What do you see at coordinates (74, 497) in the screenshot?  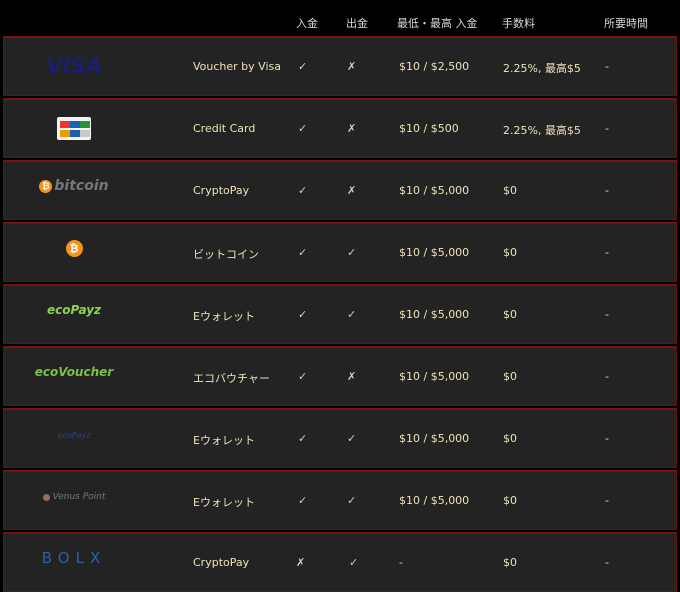 I see `venus-point-logo: Venus Point` at bounding box center [74, 497].